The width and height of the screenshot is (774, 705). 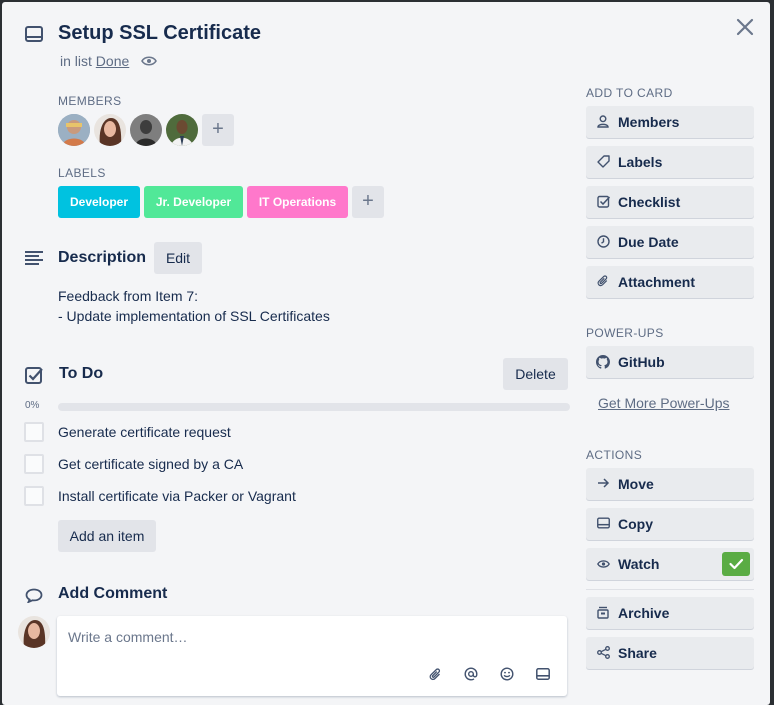 I want to click on archive-icon, so click(x=603, y=612).